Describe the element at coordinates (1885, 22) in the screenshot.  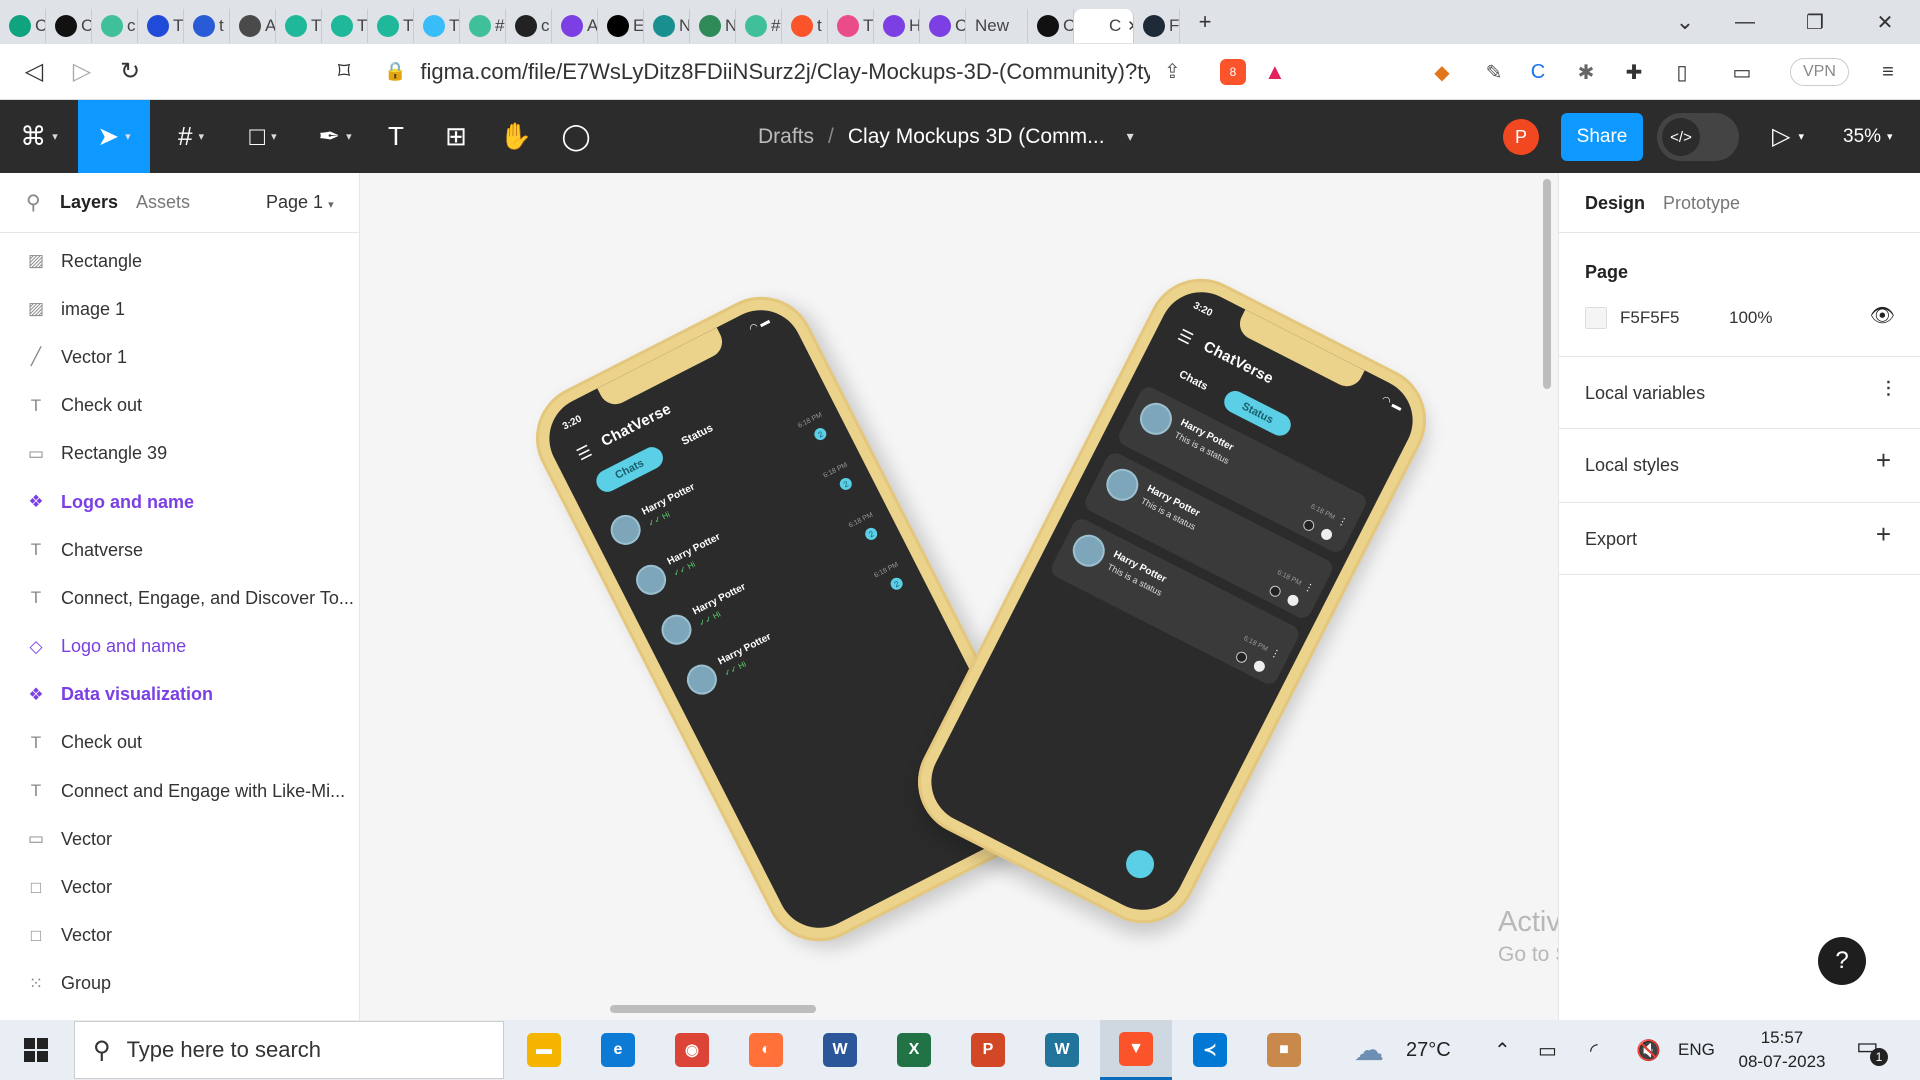
I see `close-window-icon: ✕` at that location.